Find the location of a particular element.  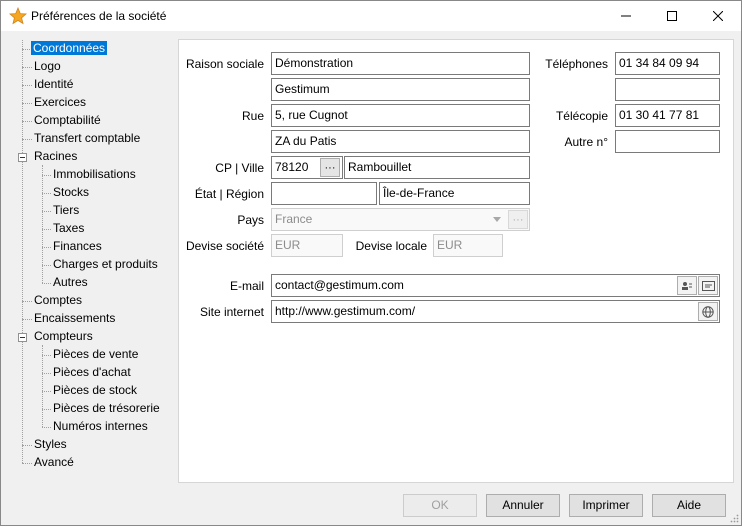

tree-item-pieces-stock: Pièces de stock is located at coordinates (95, 390).